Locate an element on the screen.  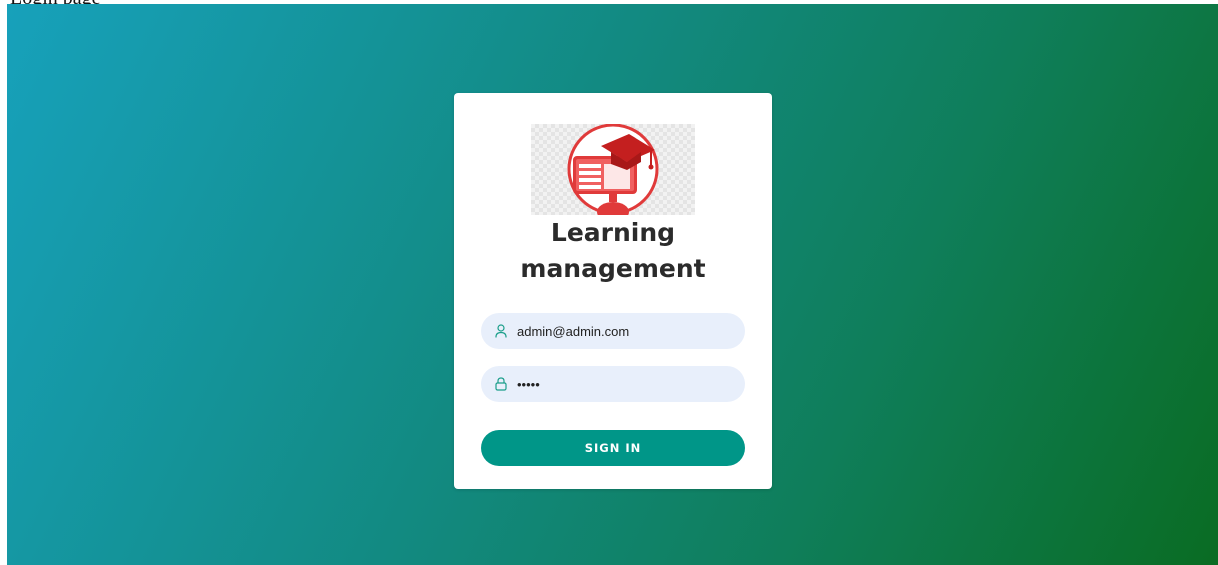
password-field is located at coordinates (613, 384).